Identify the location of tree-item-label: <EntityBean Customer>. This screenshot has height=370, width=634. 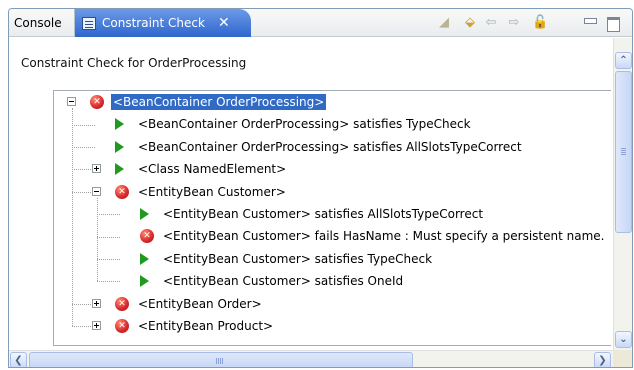
(212, 191).